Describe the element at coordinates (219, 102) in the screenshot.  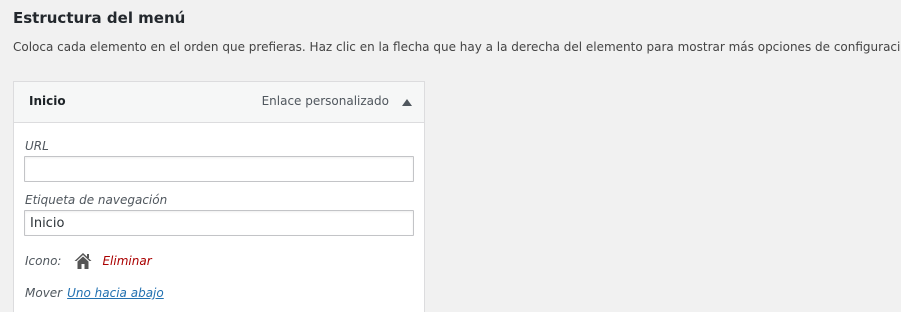
I see `menu-item-handle: Inicio Enlace personalizado` at that location.